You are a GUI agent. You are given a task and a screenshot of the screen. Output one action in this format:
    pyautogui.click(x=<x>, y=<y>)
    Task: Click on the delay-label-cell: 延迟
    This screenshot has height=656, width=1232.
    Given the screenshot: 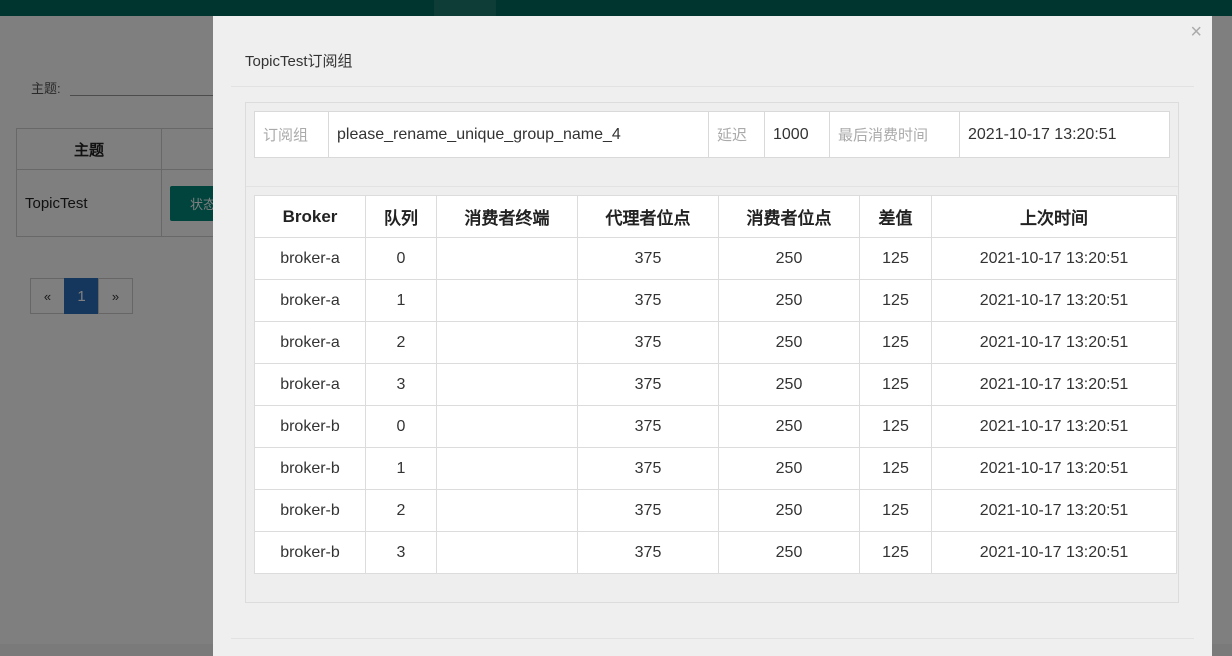 What is the action you would take?
    pyautogui.click(x=737, y=134)
    